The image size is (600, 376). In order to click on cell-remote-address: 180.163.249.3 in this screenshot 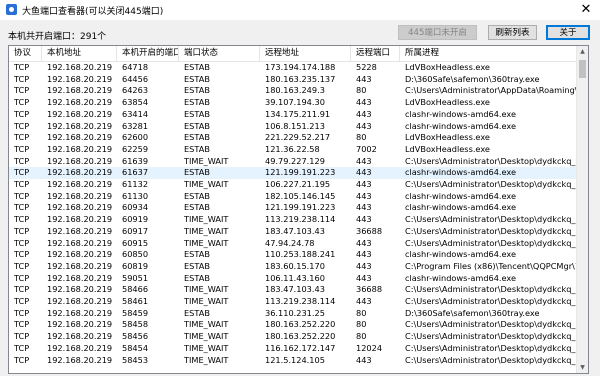, I will do `click(295, 90)`.